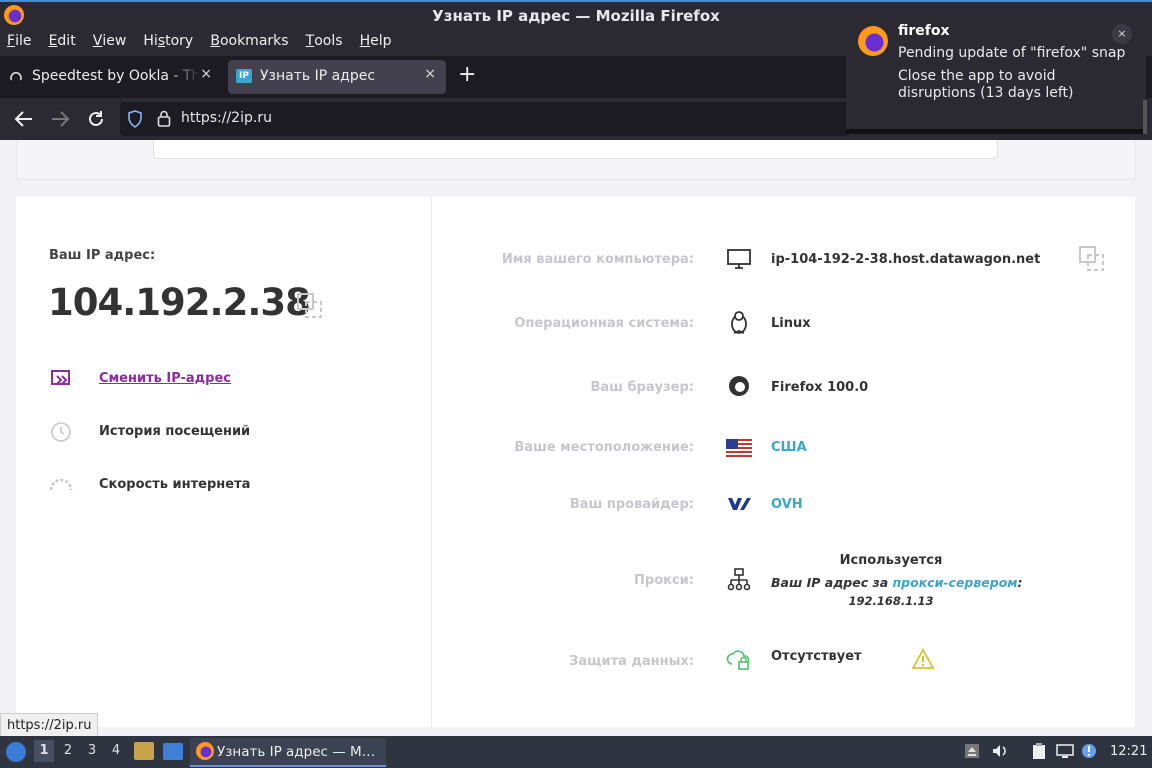 This screenshot has height=768, width=1152. What do you see at coordinates (135, 119) in the screenshot?
I see `shield-icon` at bounding box center [135, 119].